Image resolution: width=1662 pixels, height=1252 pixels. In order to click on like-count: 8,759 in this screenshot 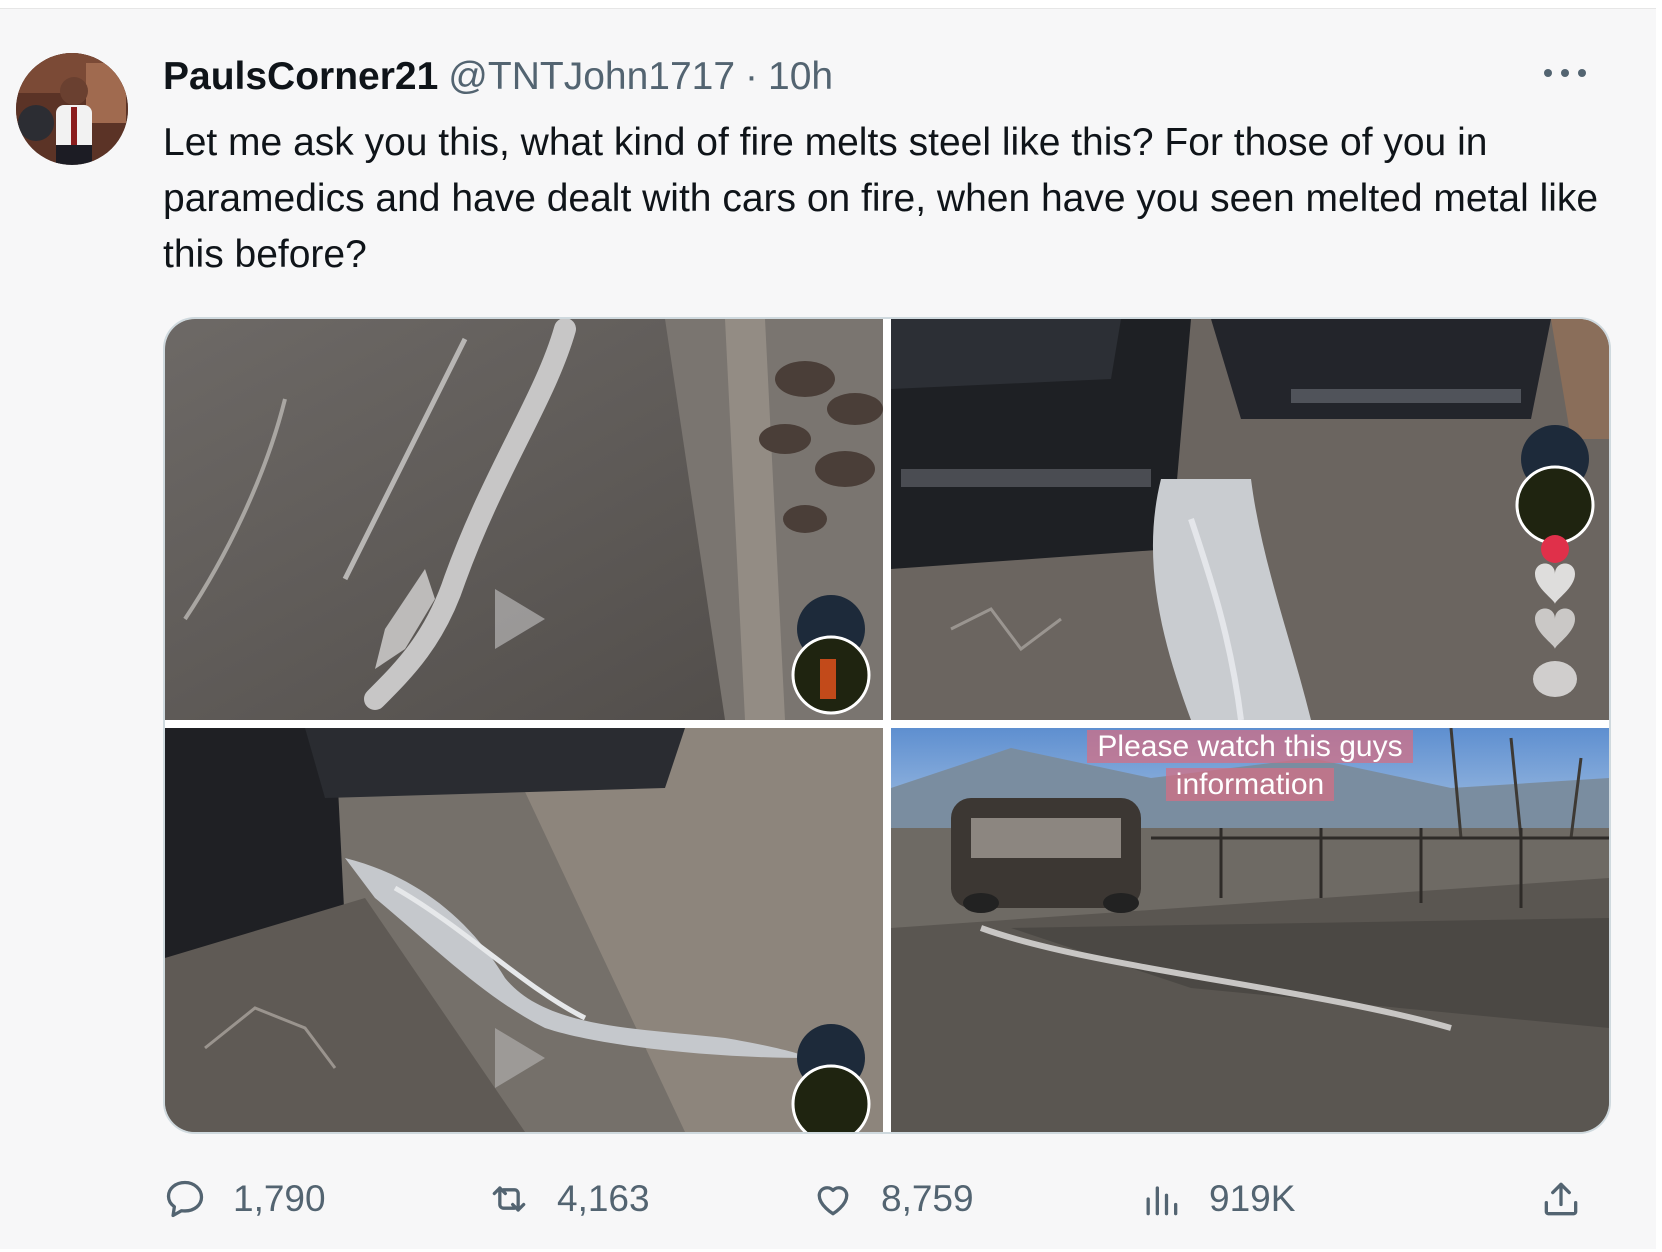, I will do `click(927, 1198)`.